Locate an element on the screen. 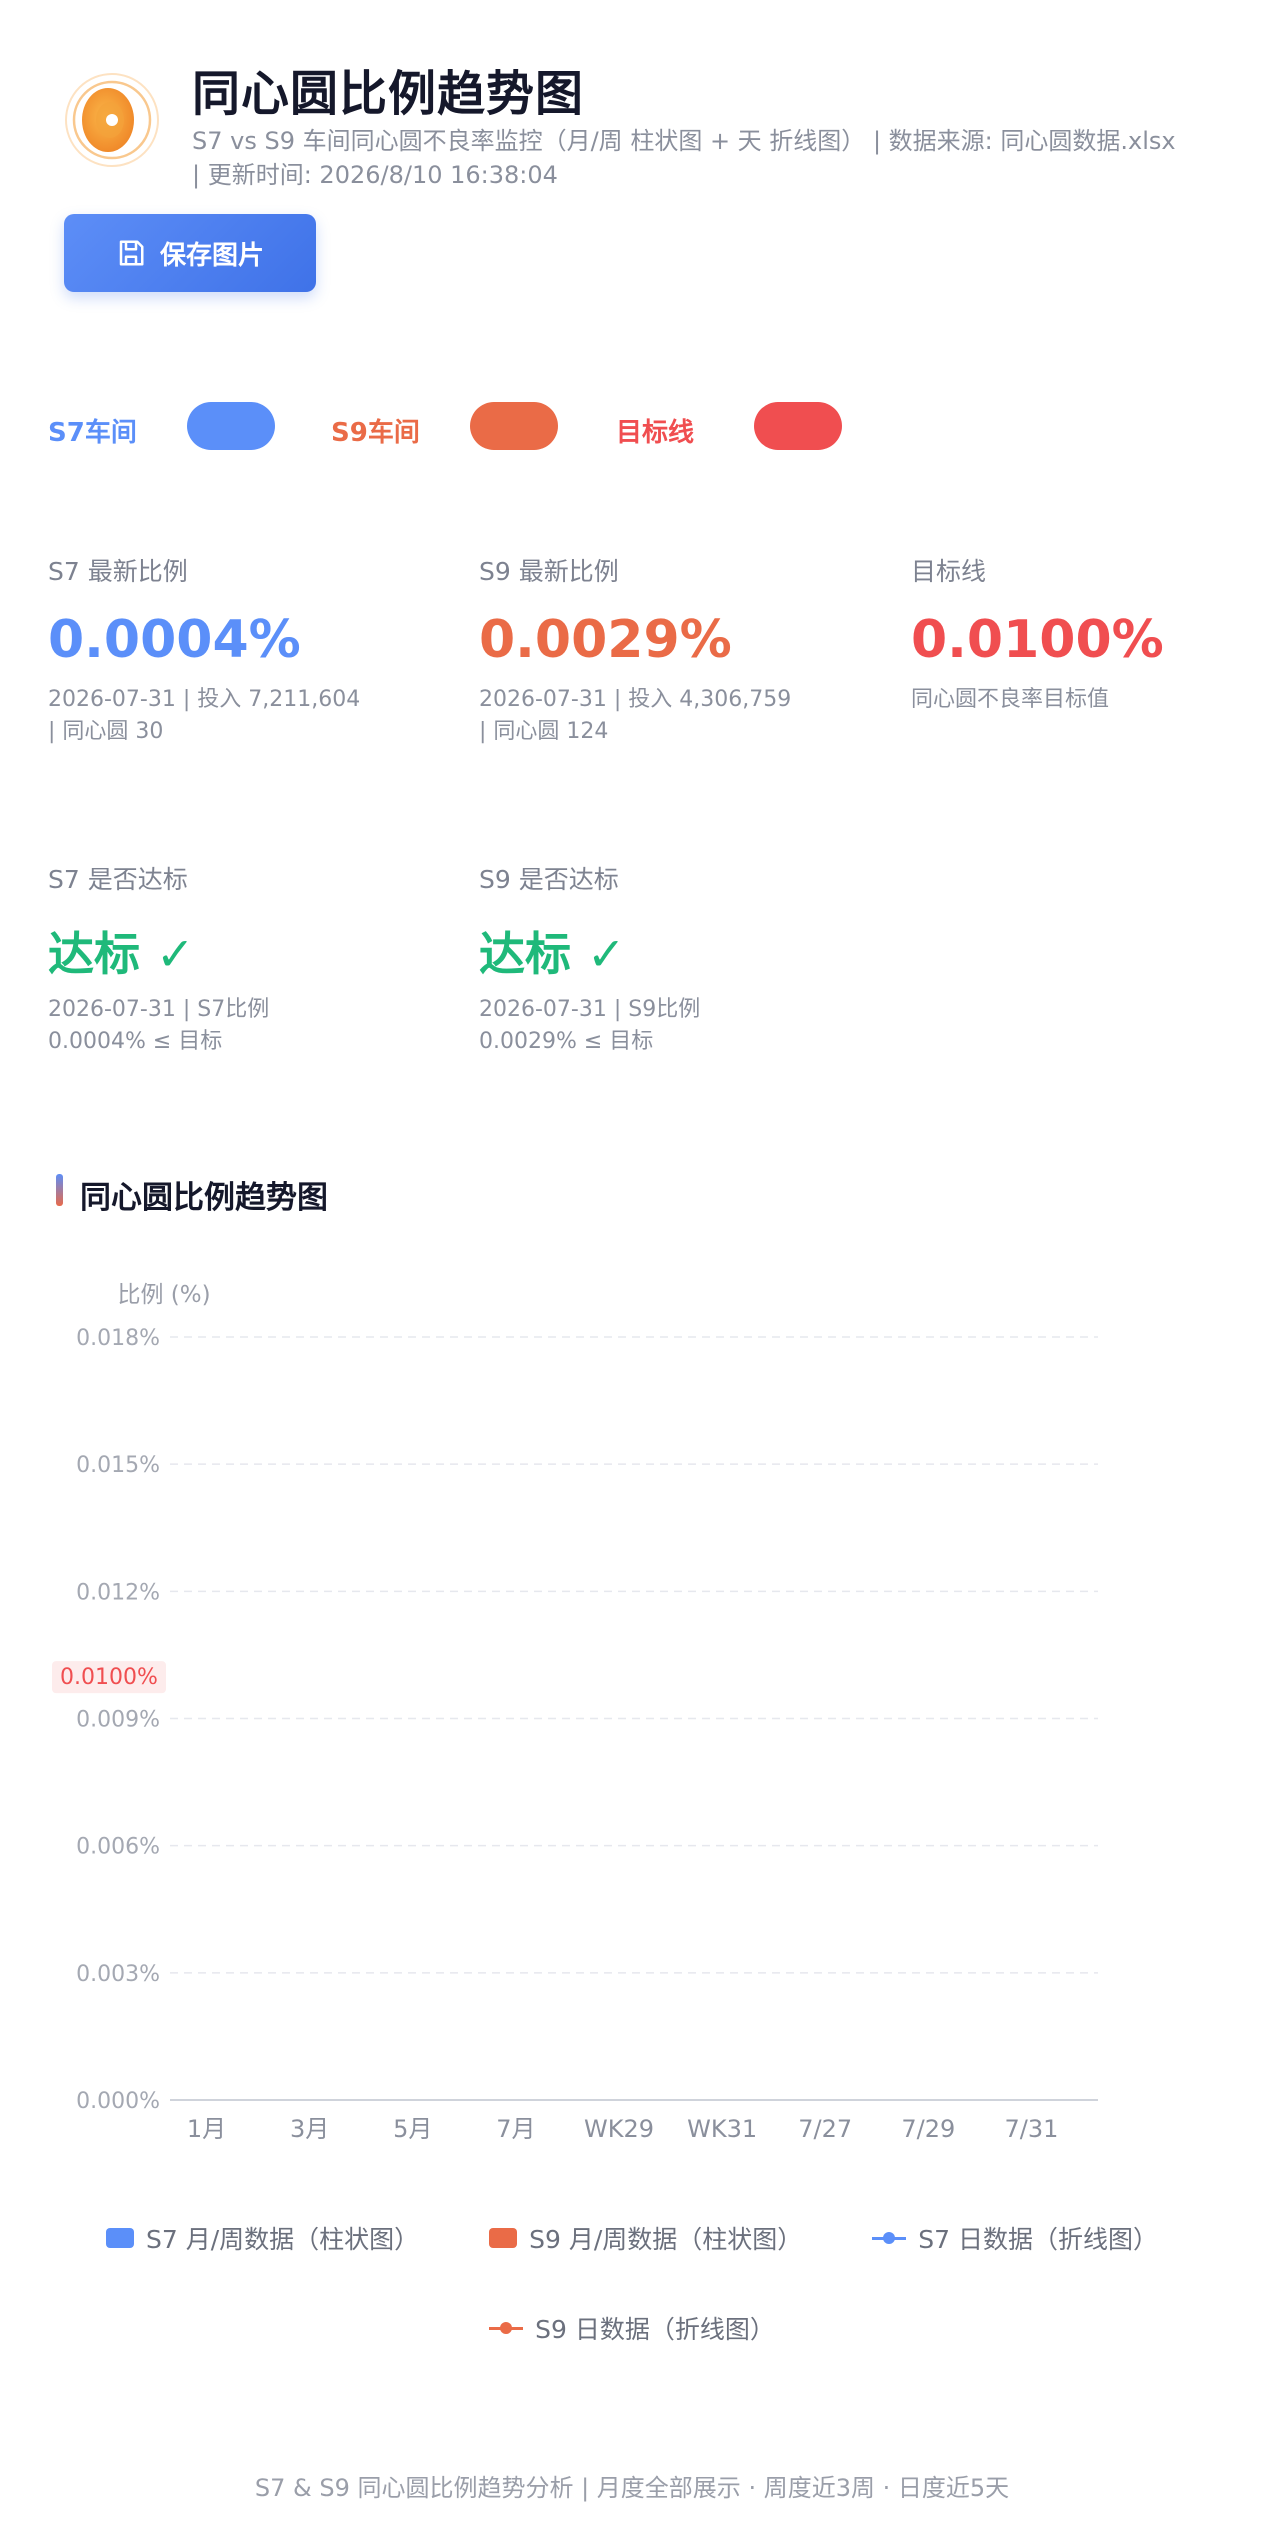 Image resolution: width=1264 pixels, height=2532 pixels. save-image-button: 保存图片 is located at coordinates (190, 253).